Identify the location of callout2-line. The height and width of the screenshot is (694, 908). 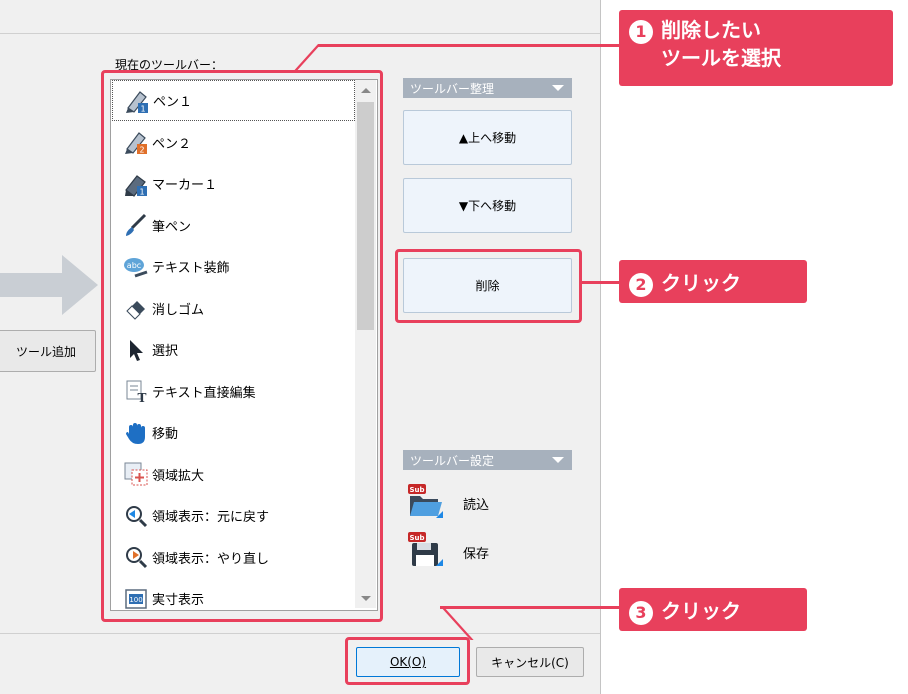
(602, 282).